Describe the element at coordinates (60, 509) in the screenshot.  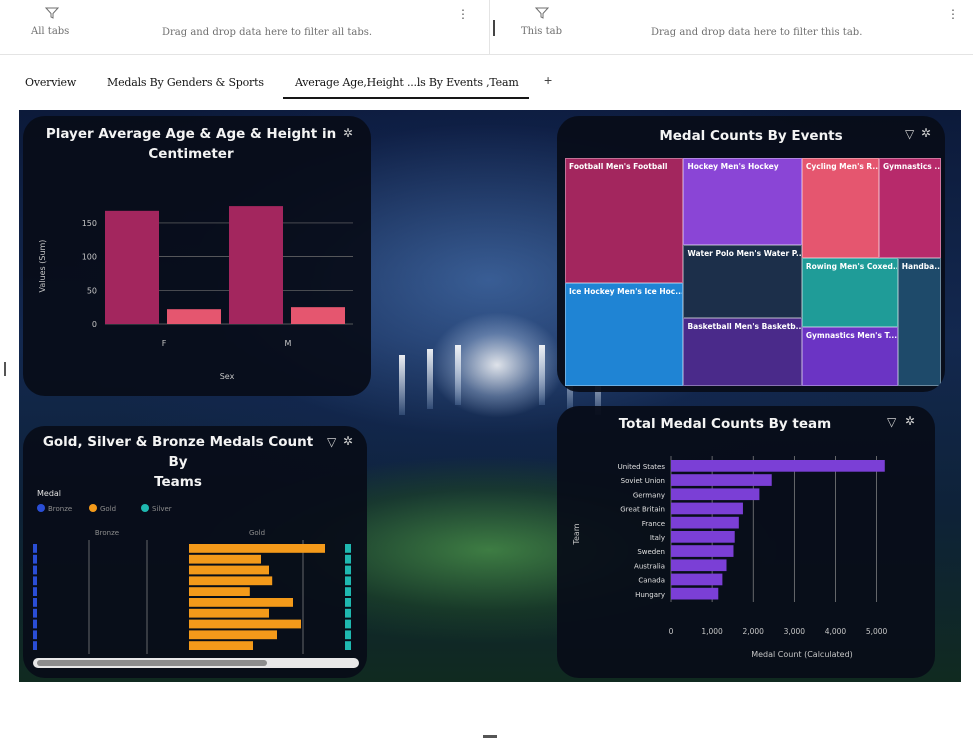
I see `gsb-legend-label: Bronze` at that location.